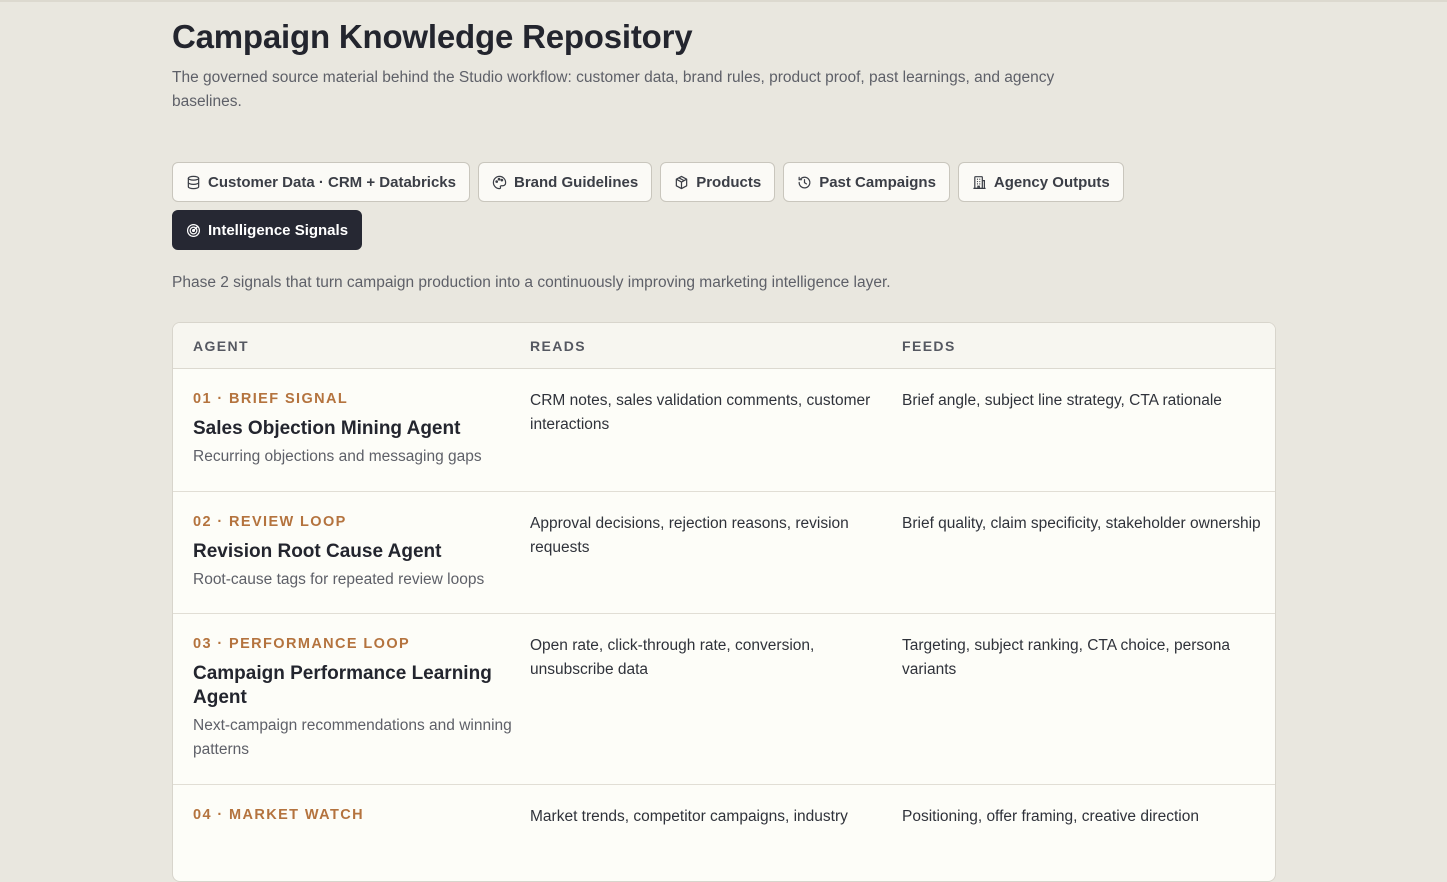 This screenshot has width=1447, height=882. What do you see at coordinates (499, 182) in the screenshot?
I see `palette-icon` at bounding box center [499, 182].